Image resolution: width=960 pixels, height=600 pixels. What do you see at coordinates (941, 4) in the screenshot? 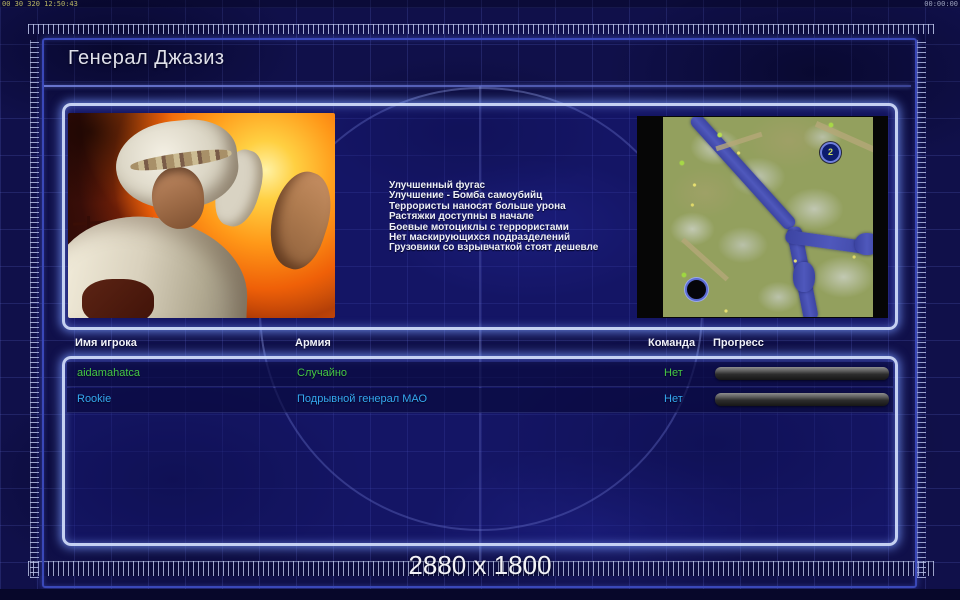
I see `session-timer: 00:00:00` at bounding box center [941, 4].